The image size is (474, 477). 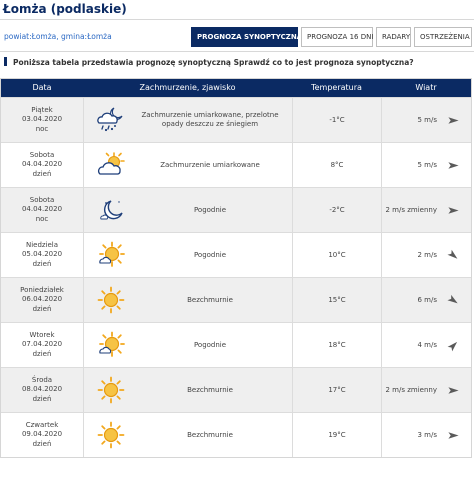 I want to click on date-value: 07.04.2020, so click(x=42, y=344).